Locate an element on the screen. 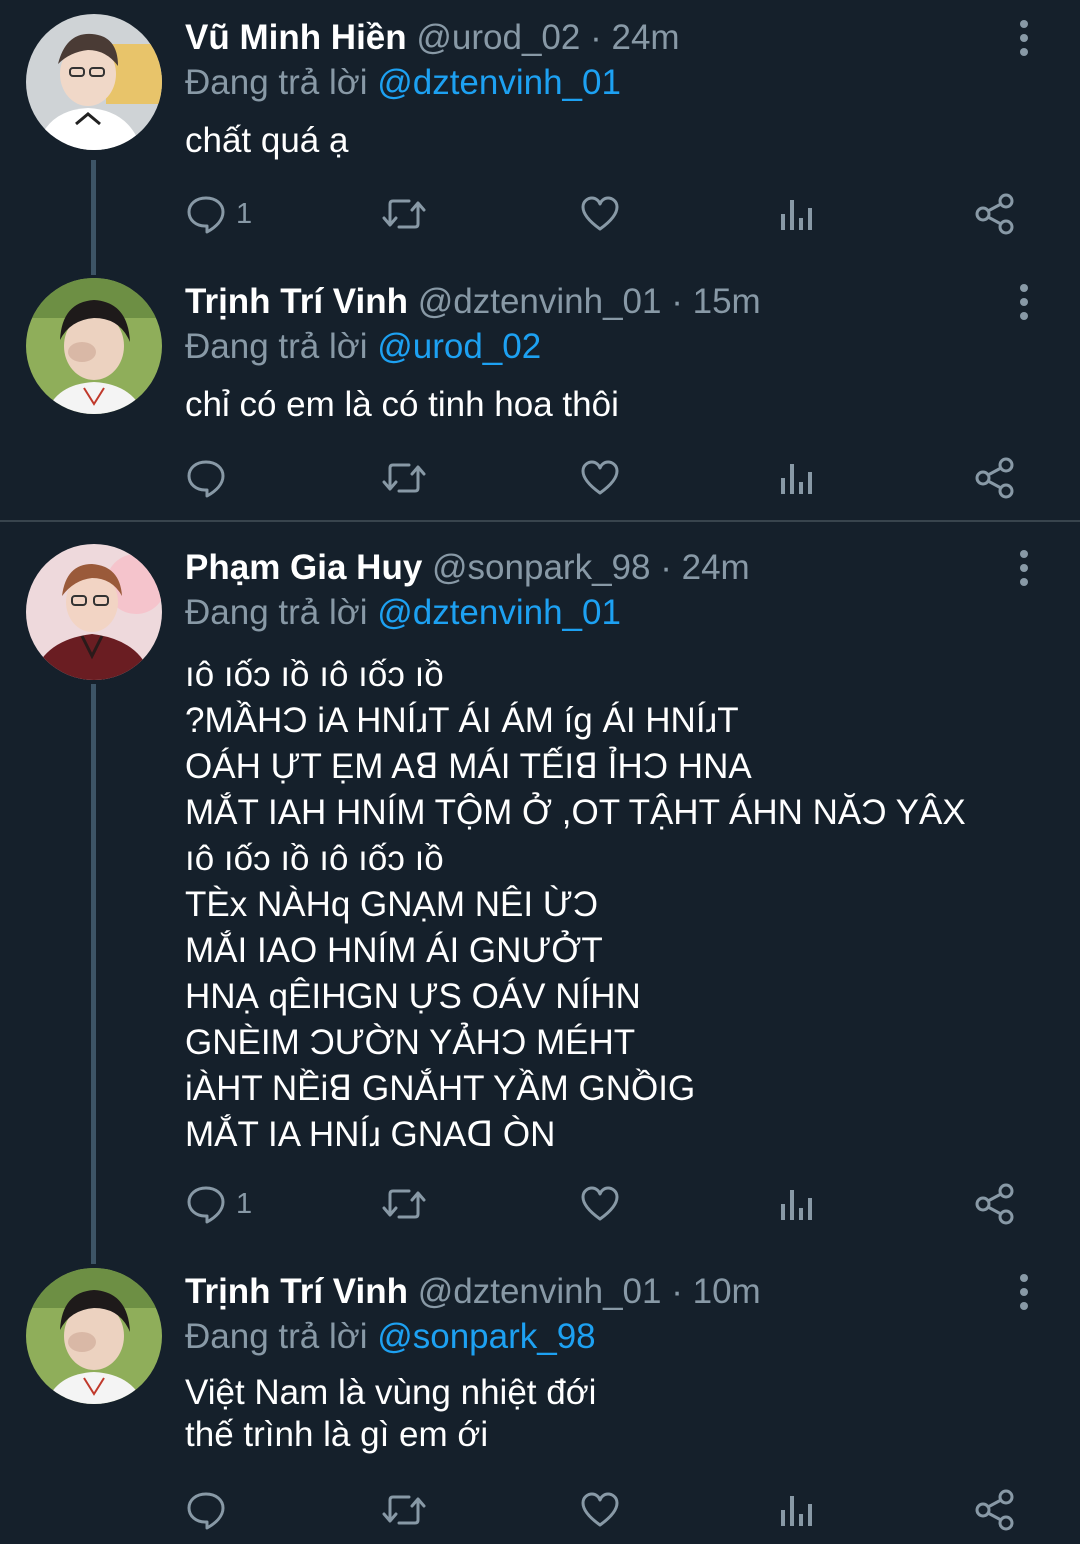 Image resolution: width=1080 pixels, height=1544 pixels. timestamp: 10m is located at coordinates (727, 1291).